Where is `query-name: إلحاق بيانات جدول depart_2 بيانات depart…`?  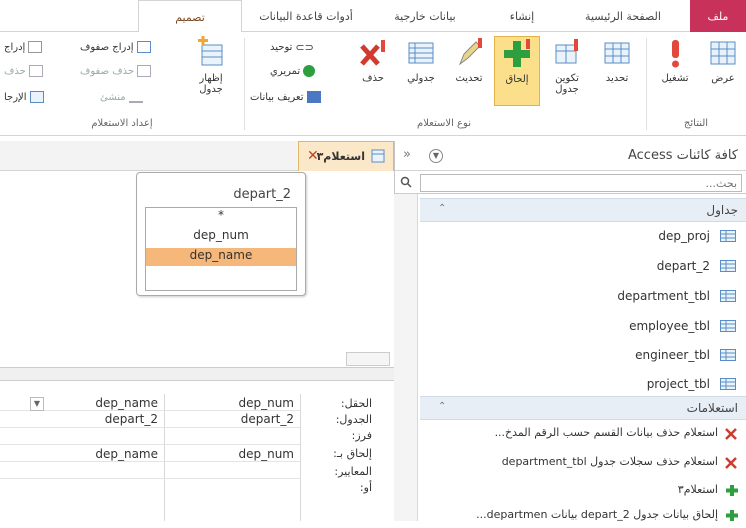
query-name: إلحاق بيانات جدول depart_2 بيانات depart… is located at coordinates (597, 514).